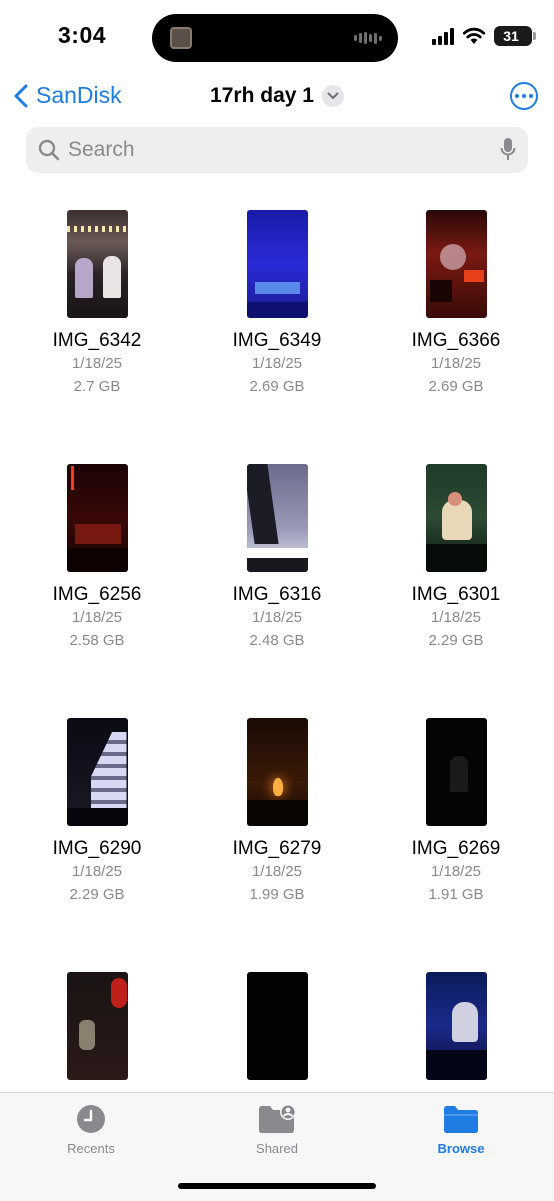 The width and height of the screenshot is (554, 1201). I want to click on clock-icon, so click(91, 1119).